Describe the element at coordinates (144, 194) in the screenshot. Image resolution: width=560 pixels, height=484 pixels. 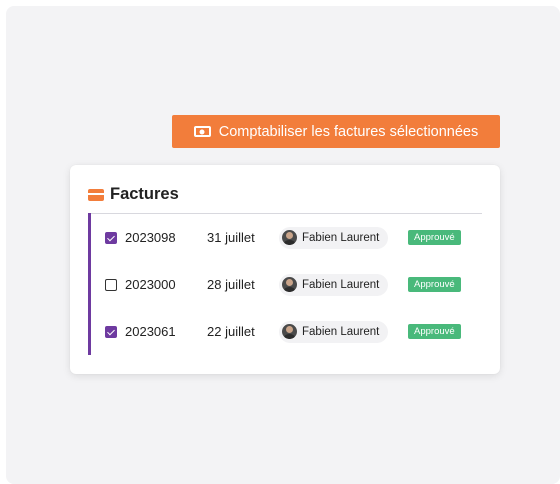
I see `card-title: Factures` at that location.